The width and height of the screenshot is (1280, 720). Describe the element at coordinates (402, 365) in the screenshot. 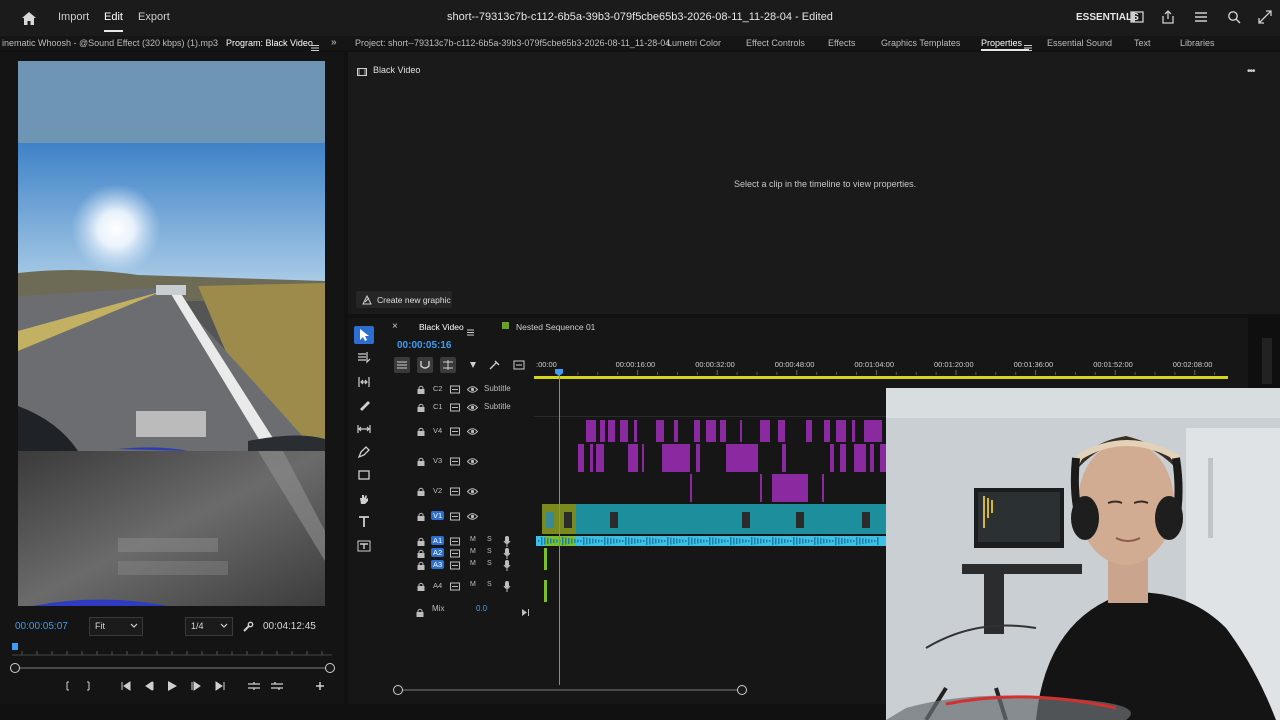

I see `nest-sequence-toggle` at that location.